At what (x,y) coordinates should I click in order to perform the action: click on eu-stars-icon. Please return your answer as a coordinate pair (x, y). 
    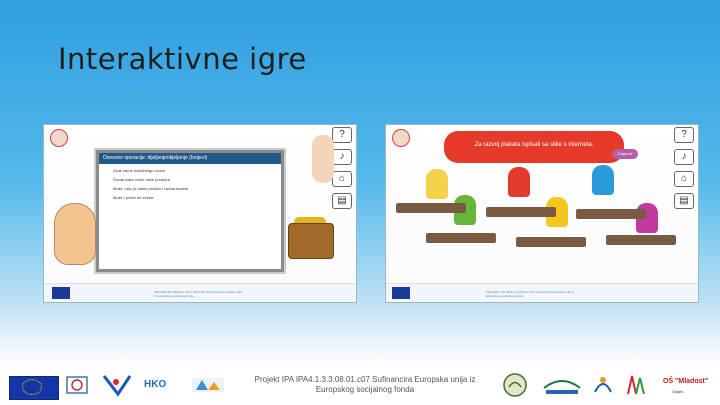
    Looking at the image, I should click on (32, 387).